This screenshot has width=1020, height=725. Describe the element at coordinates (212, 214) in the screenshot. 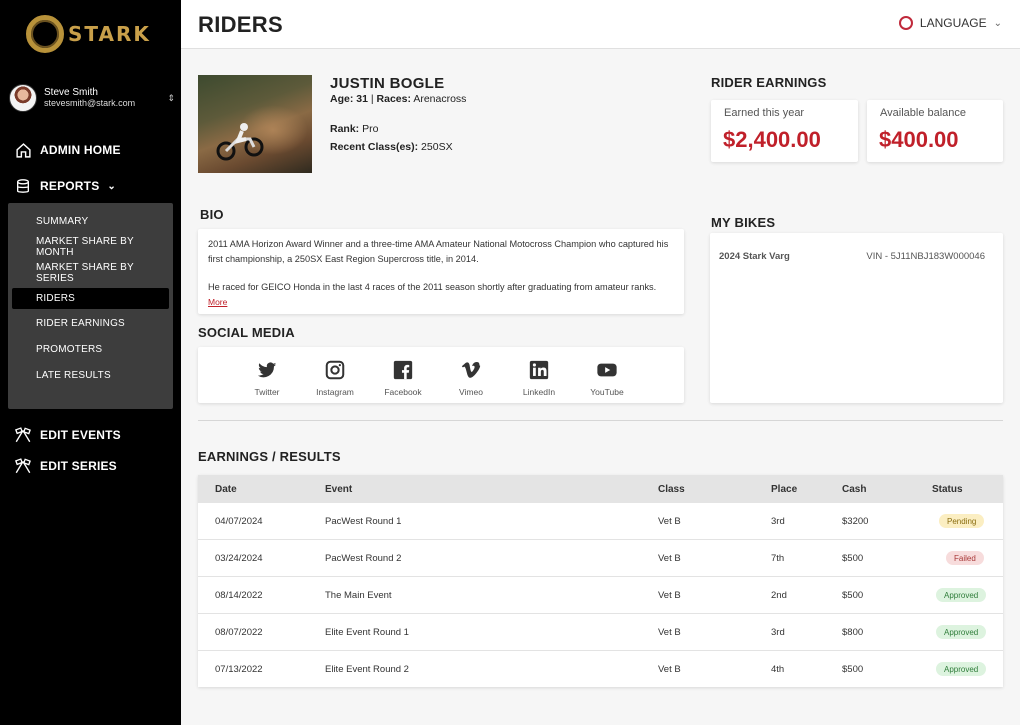

I see `bio-title: BIO` at that location.